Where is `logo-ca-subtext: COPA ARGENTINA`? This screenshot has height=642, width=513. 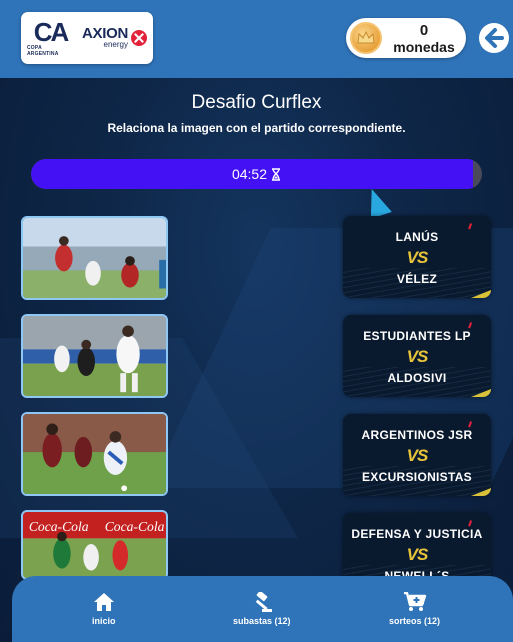
logo-ca-subtext: COPA ARGENTINA is located at coordinates (43, 51).